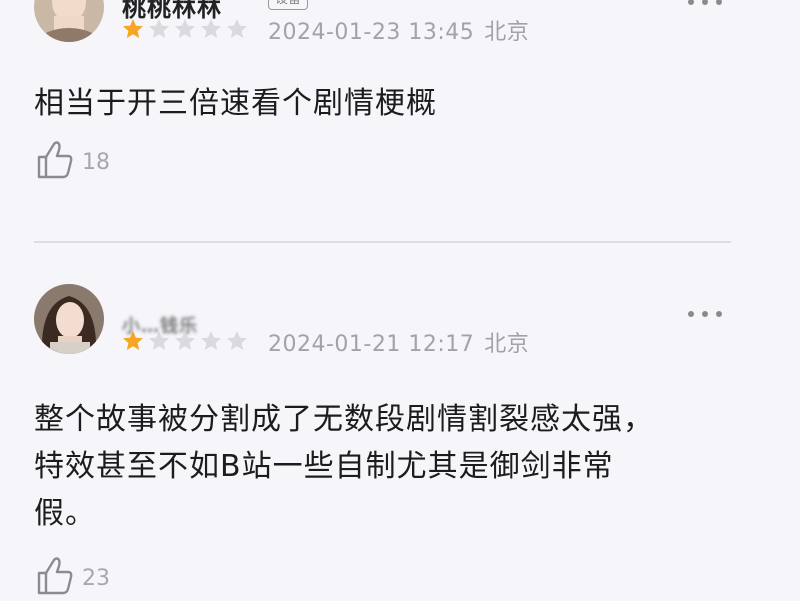 The width and height of the screenshot is (800, 601). Describe the element at coordinates (371, 344) in the screenshot. I see `comment-date: 2024-01-21 12:17` at that location.